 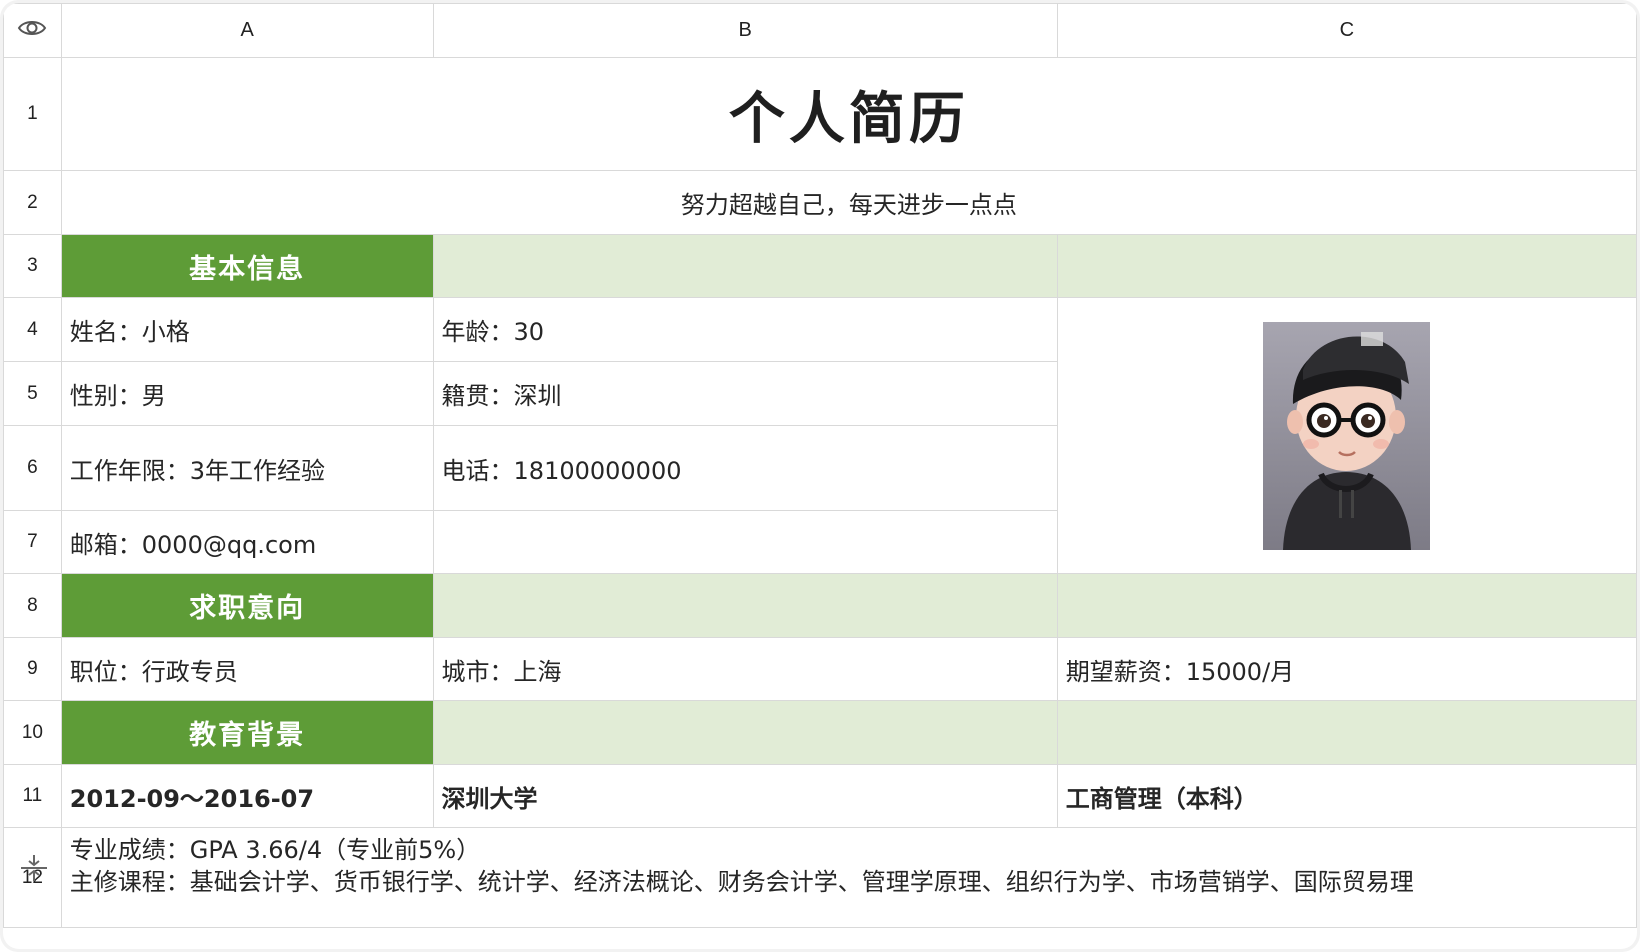 What do you see at coordinates (32, 329) in the screenshot?
I see `row-header-4: 4` at bounding box center [32, 329].